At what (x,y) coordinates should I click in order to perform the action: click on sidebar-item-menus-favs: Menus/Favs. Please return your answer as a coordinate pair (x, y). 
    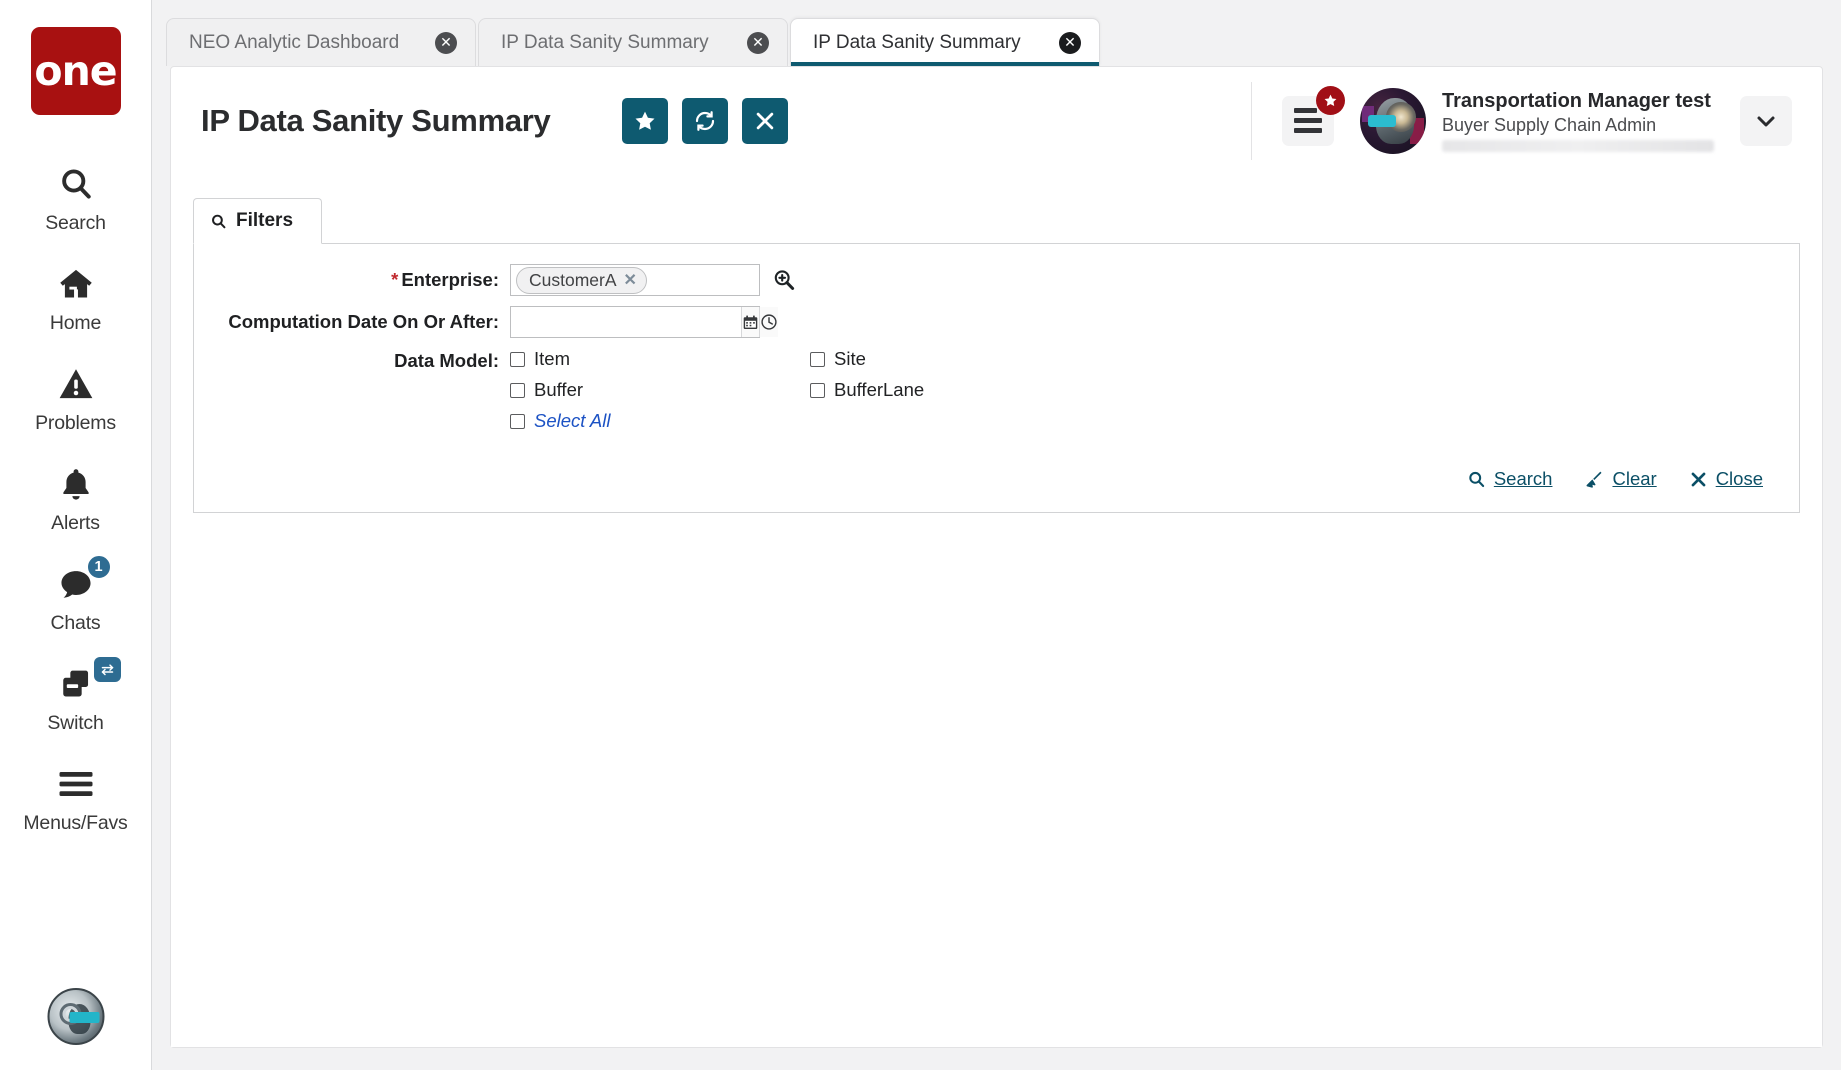
    Looking at the image, I should click on (76, 799).